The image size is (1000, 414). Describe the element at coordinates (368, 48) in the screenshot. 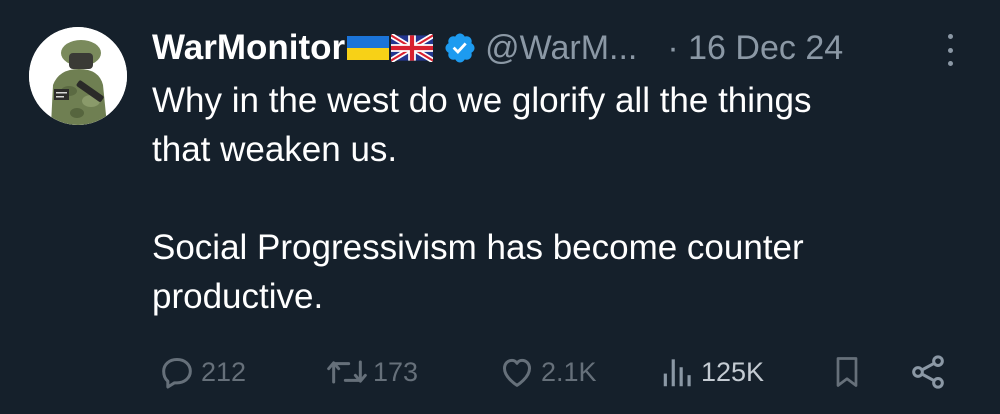

I see `ukraine-flag-icon` at that location.